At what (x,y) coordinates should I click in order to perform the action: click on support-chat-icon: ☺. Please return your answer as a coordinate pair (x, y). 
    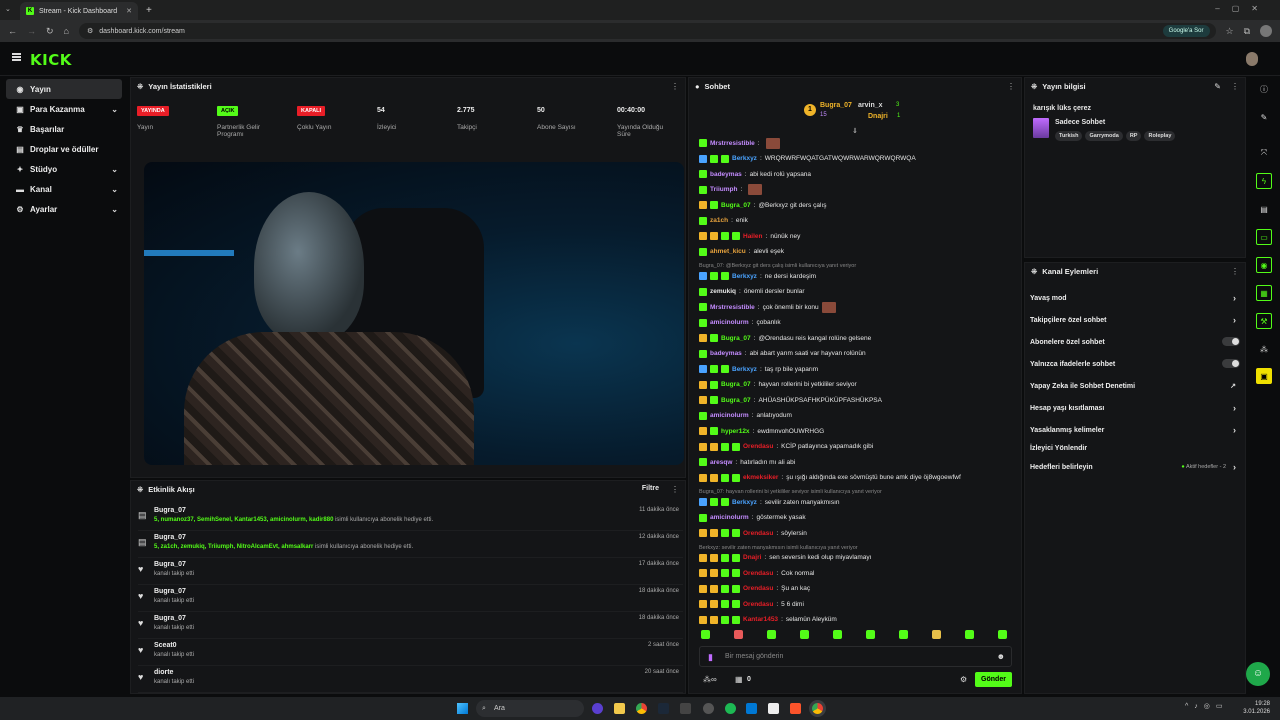
    Looking at the image, I should click on (1258, 674).